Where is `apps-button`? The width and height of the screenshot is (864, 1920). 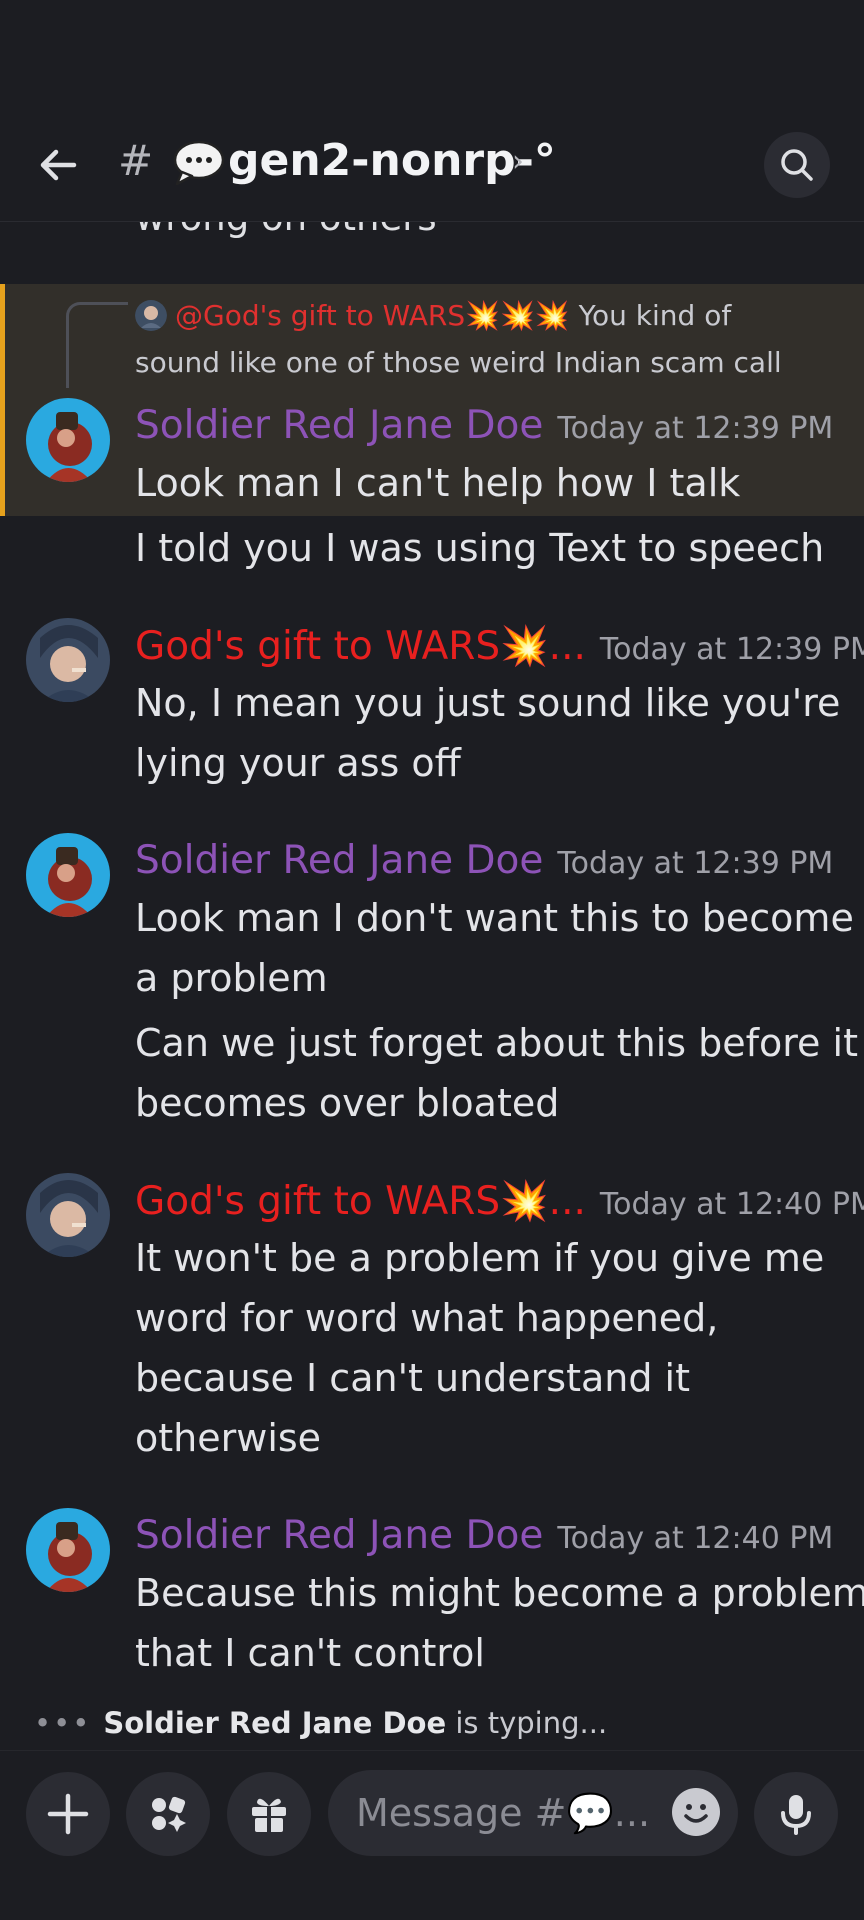 apps-button is located at coordinates (168, 1814).